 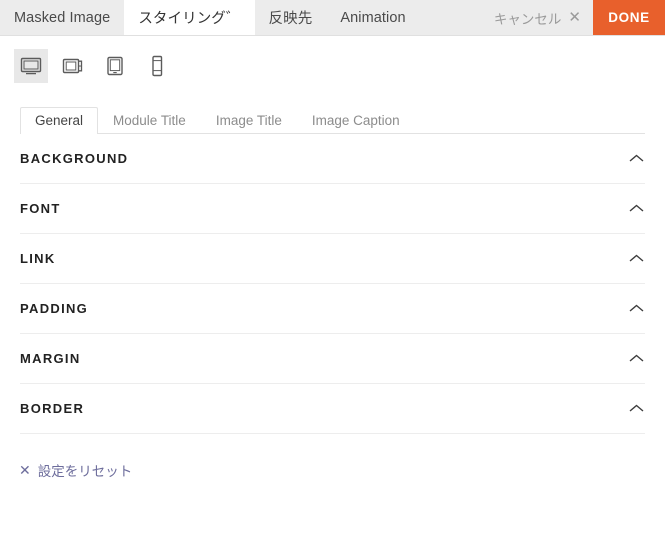 I want to click on accordion-row-margin: MARGIN, so click(x=332, y=359).